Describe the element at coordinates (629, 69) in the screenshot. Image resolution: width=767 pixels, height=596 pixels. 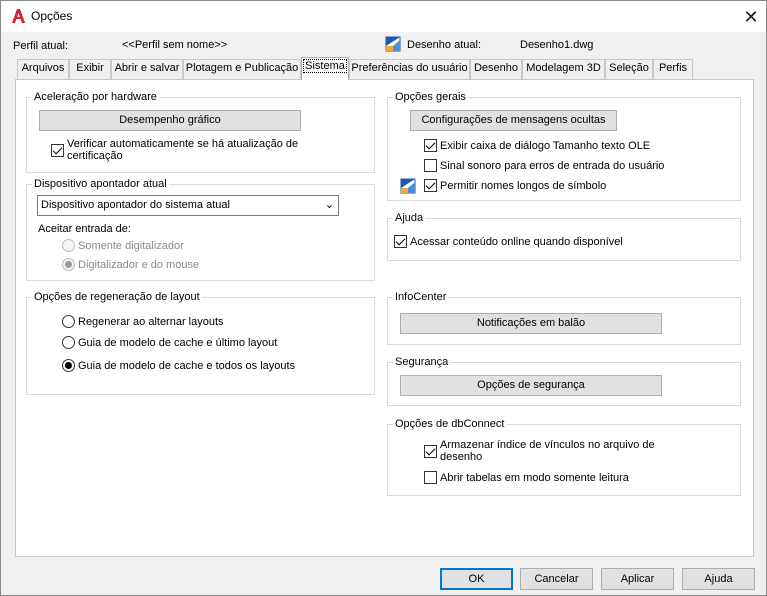
I see `tab-selecao: Seleção` at that location.